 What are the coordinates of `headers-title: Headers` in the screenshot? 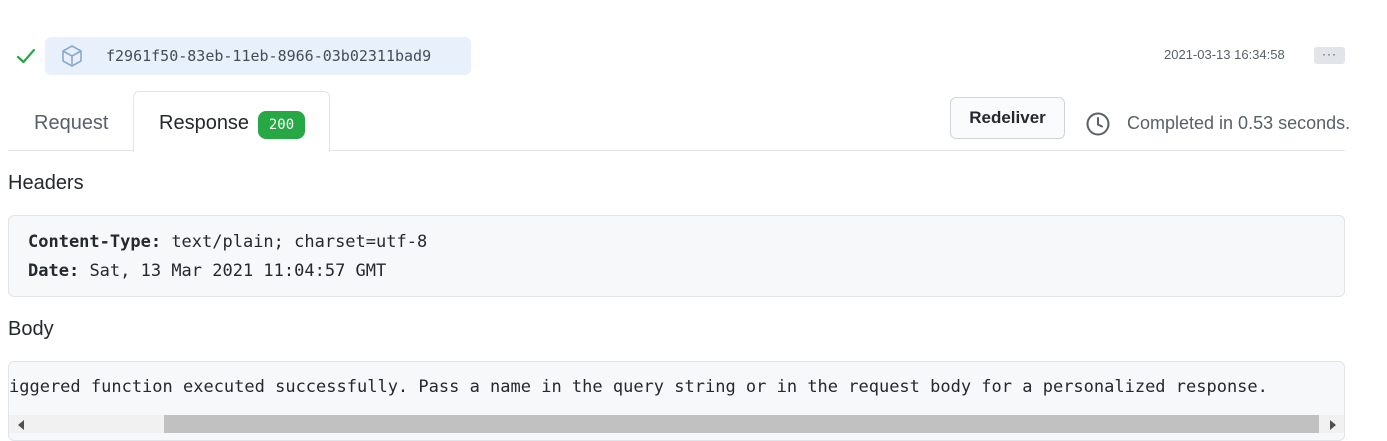 It's located at (46, 183).